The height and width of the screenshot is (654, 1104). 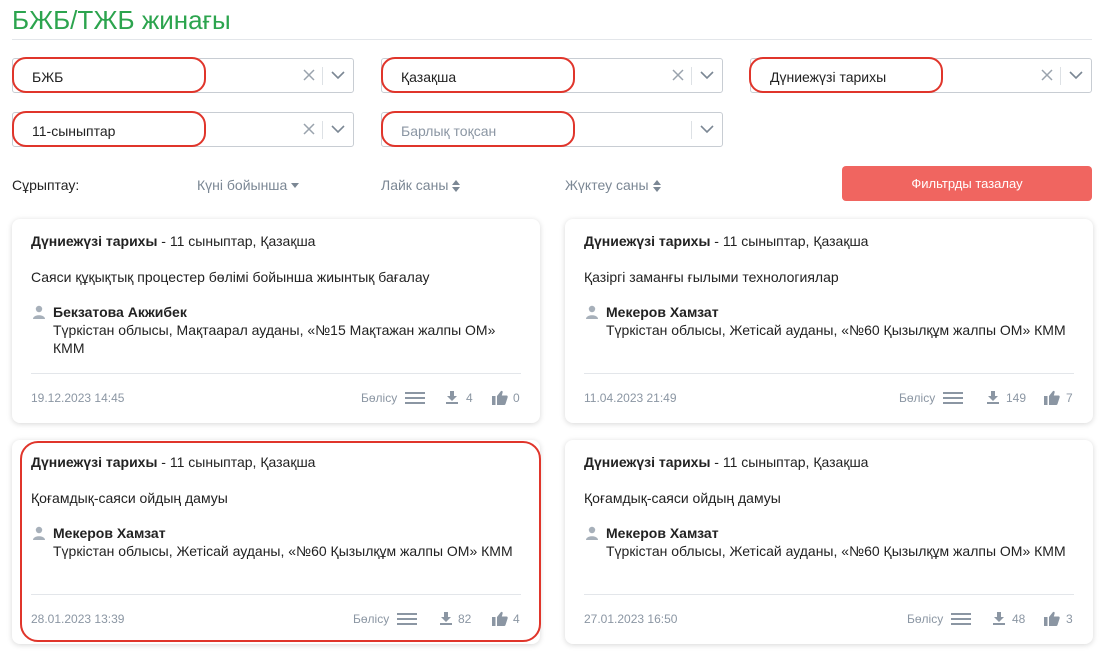 I want to click on sort-by-date-label: Күні бойынша, so click(x=242, y=185).